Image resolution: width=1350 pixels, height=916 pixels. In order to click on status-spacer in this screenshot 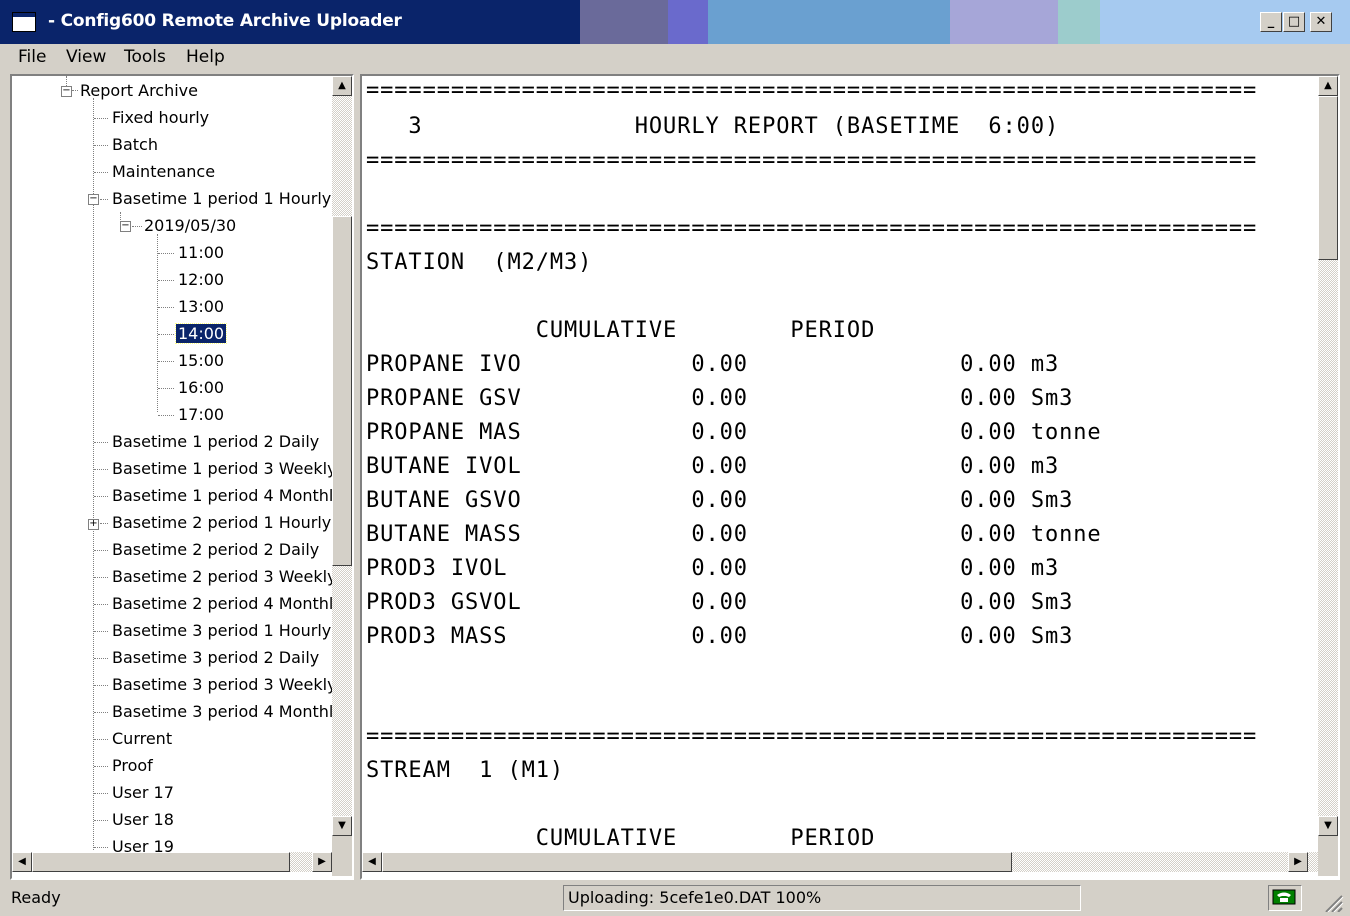, I will do `click(1176, 898)`.